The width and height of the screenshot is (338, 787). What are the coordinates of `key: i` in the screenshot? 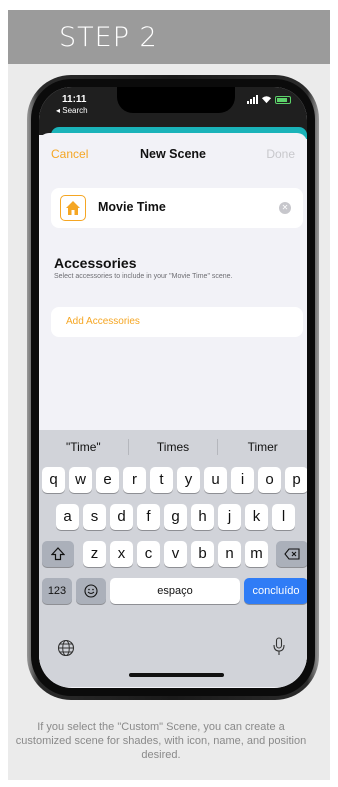 It's located at (242, 480).